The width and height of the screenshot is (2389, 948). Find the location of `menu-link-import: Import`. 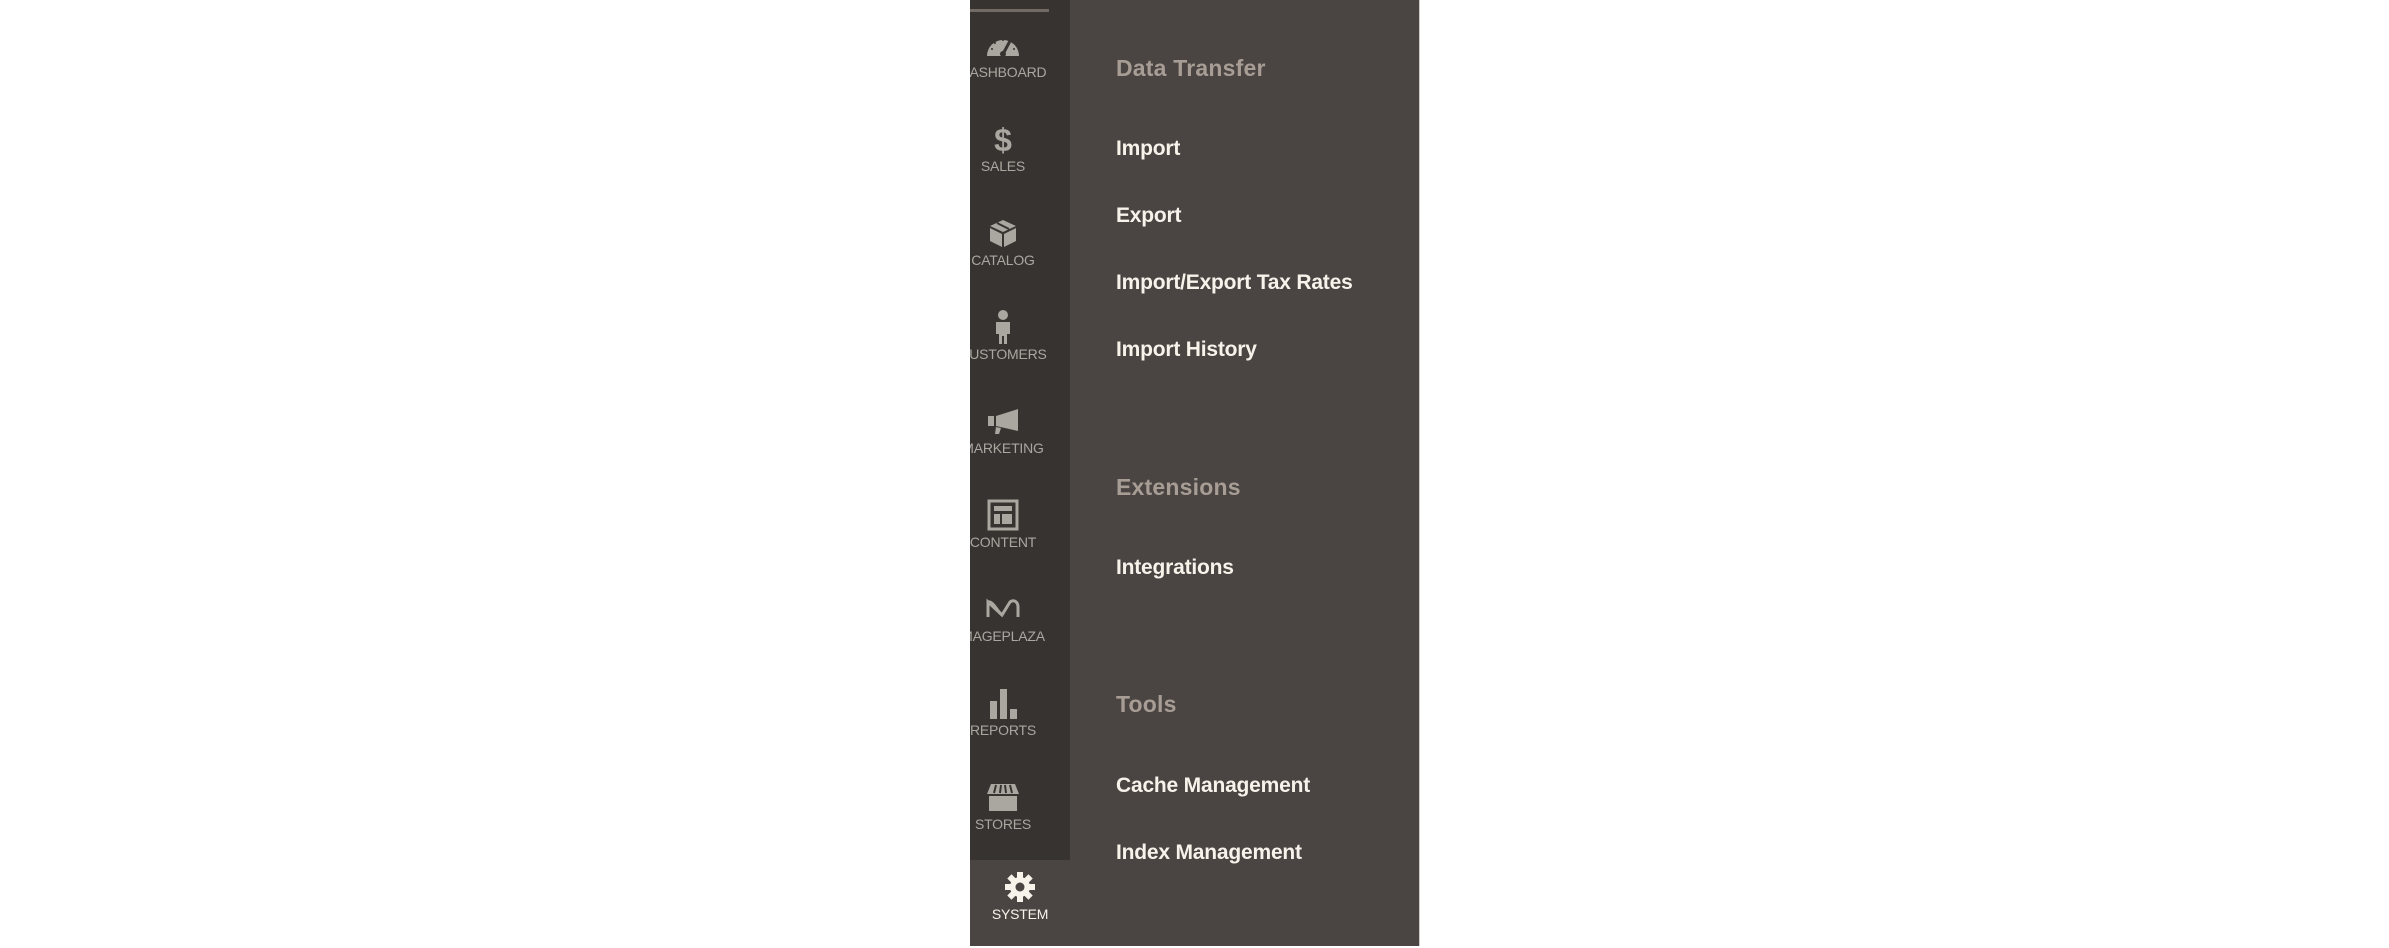

menu-link-import: Import is located at coordinates (1148, 149).